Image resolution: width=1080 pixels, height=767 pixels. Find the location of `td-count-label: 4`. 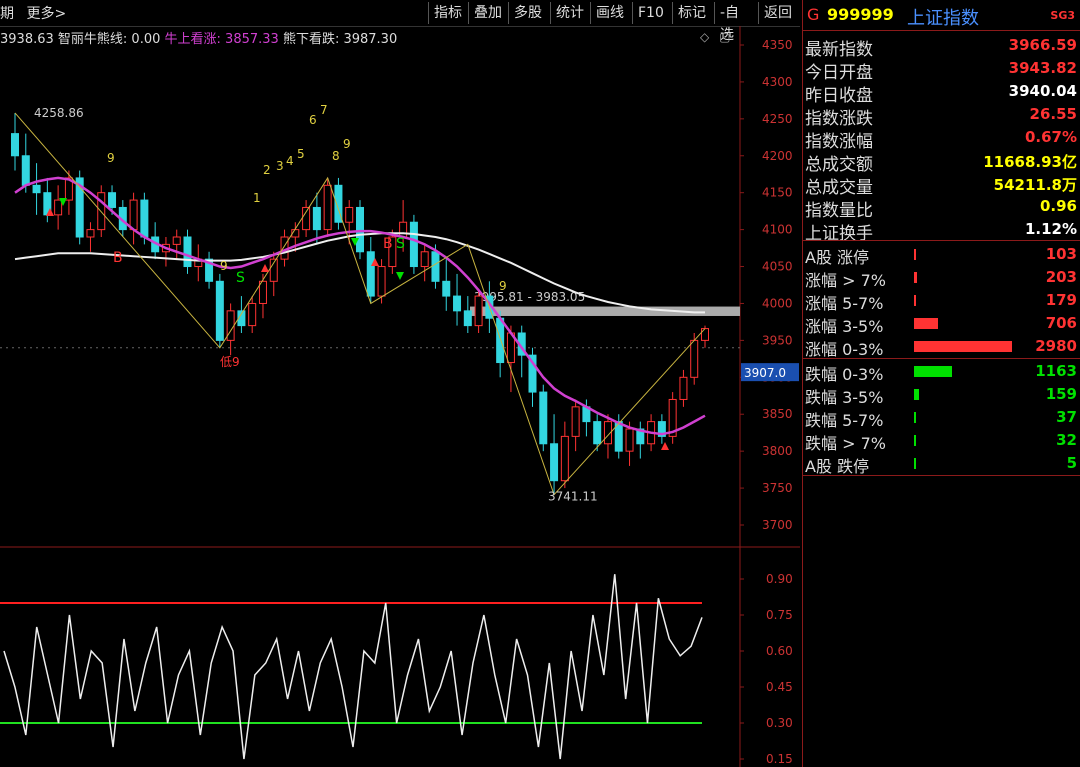

td-count-label: 4 is located at coordinates (290, 161).